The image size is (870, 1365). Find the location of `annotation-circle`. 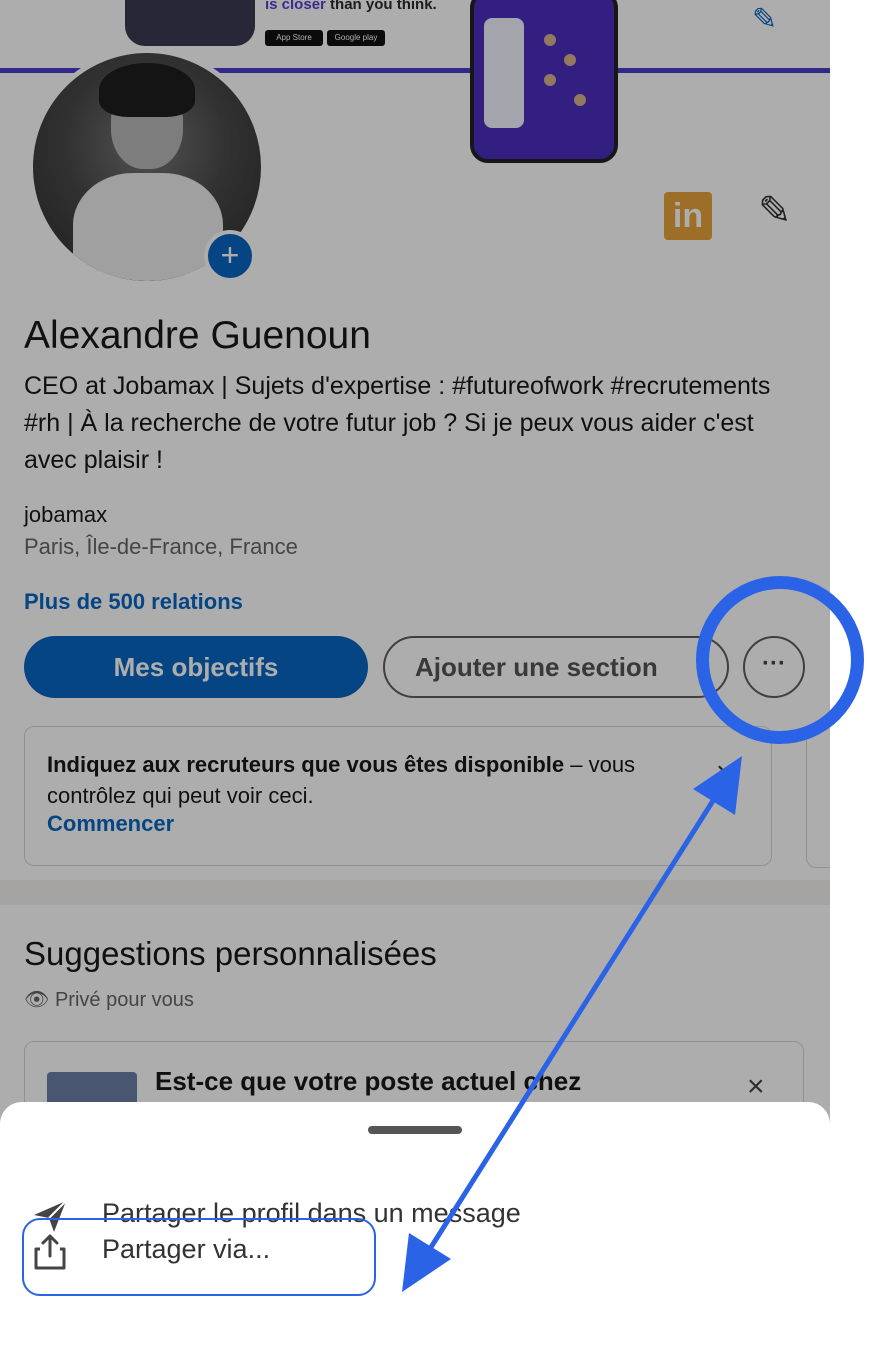

annotation-circle is located at coordinates (780, 660).